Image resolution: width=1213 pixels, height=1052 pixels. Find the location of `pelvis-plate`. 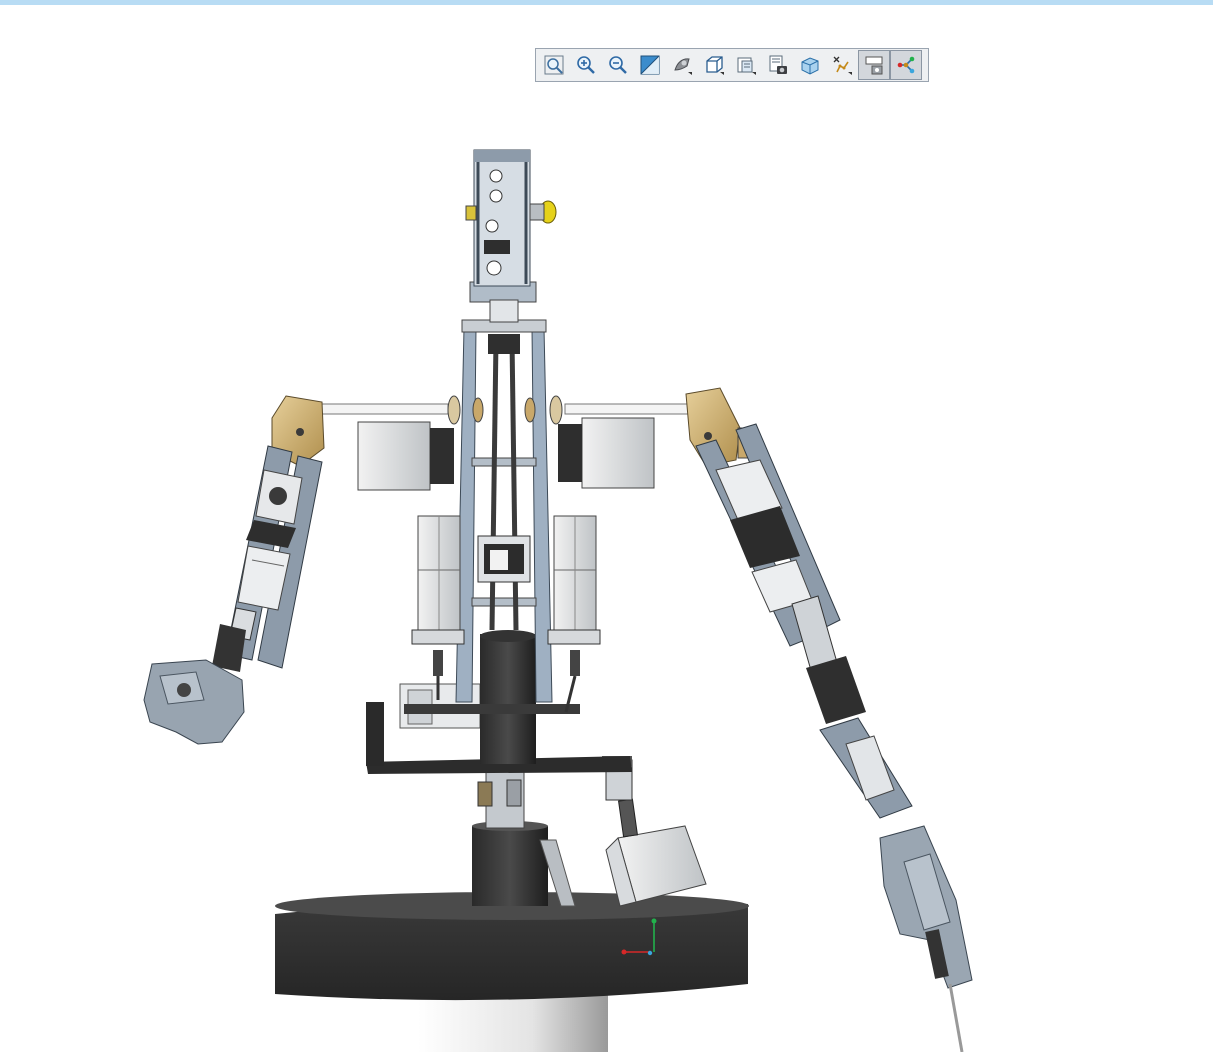

pelvis-plate is located at coordinates (499, 702).